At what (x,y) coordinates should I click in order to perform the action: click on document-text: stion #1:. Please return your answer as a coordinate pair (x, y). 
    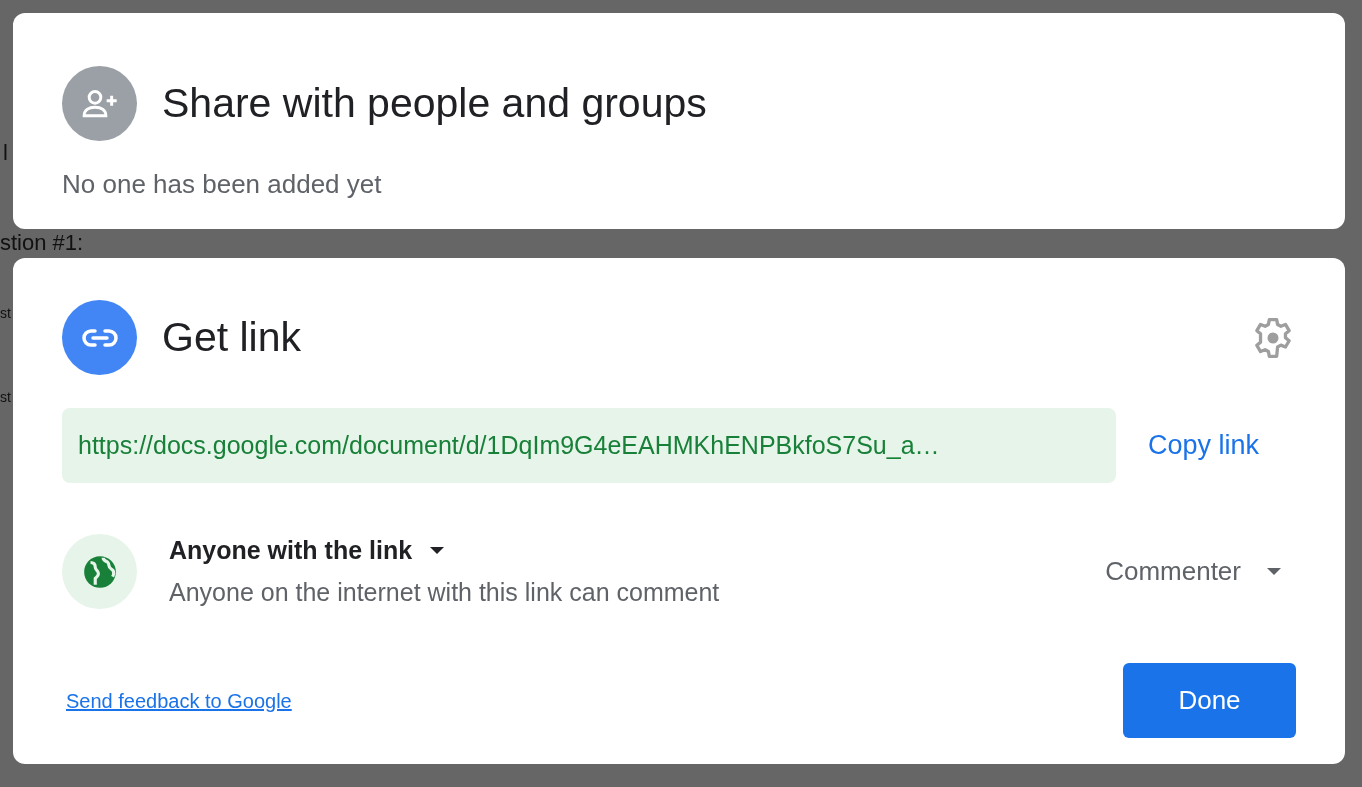
    Looking at the image, I should click on (42, 243).